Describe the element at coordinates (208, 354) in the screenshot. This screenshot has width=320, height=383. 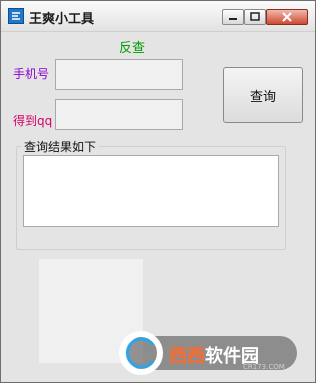
I see `watermark: 西西软件园 CR173.COM` at that location.